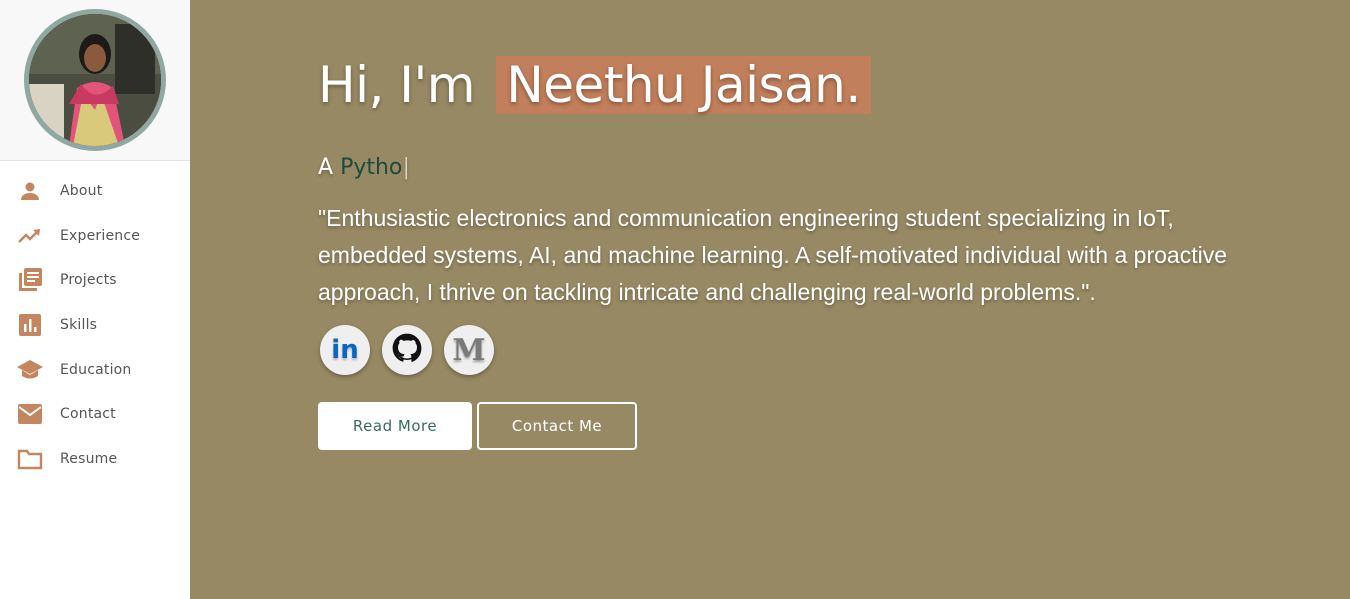 This screenshot has width=1350, height=599. I want to click on social-links: in M, so click(407, 350).